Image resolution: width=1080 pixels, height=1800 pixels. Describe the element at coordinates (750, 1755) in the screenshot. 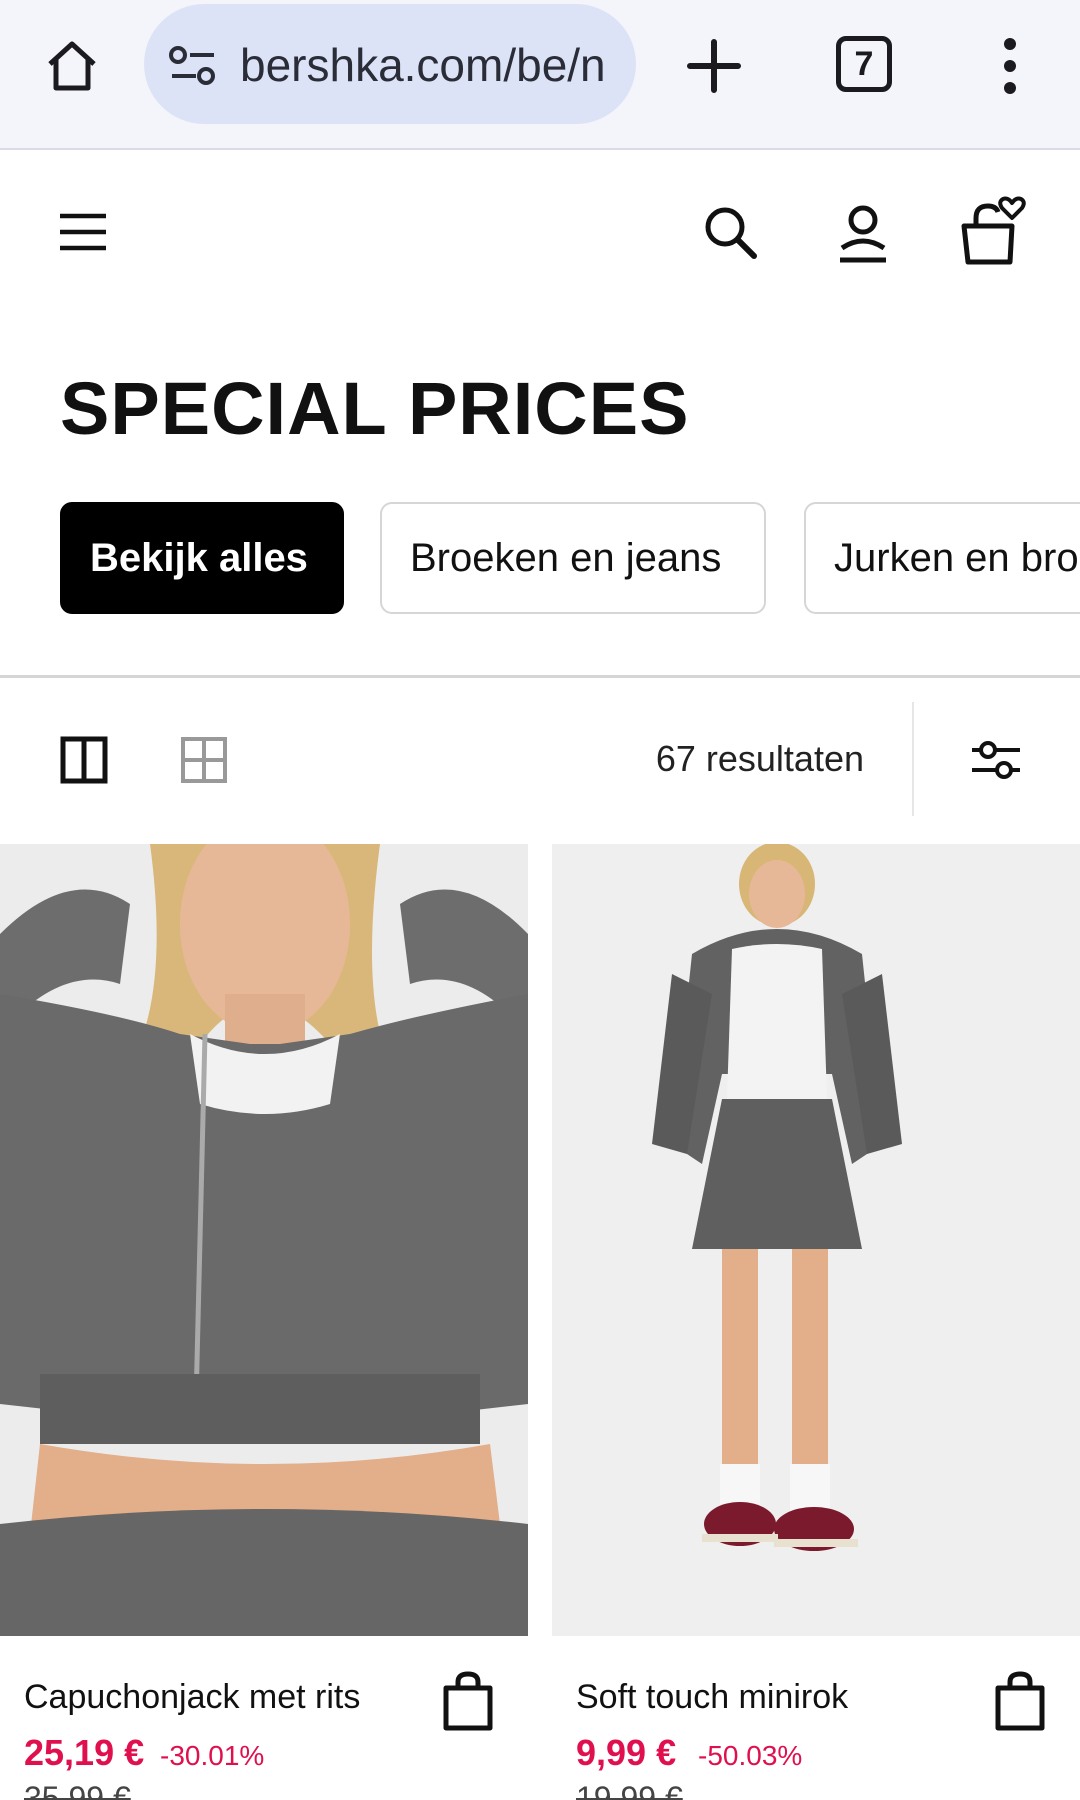

I see `product-discount: -50.03%` at that location.